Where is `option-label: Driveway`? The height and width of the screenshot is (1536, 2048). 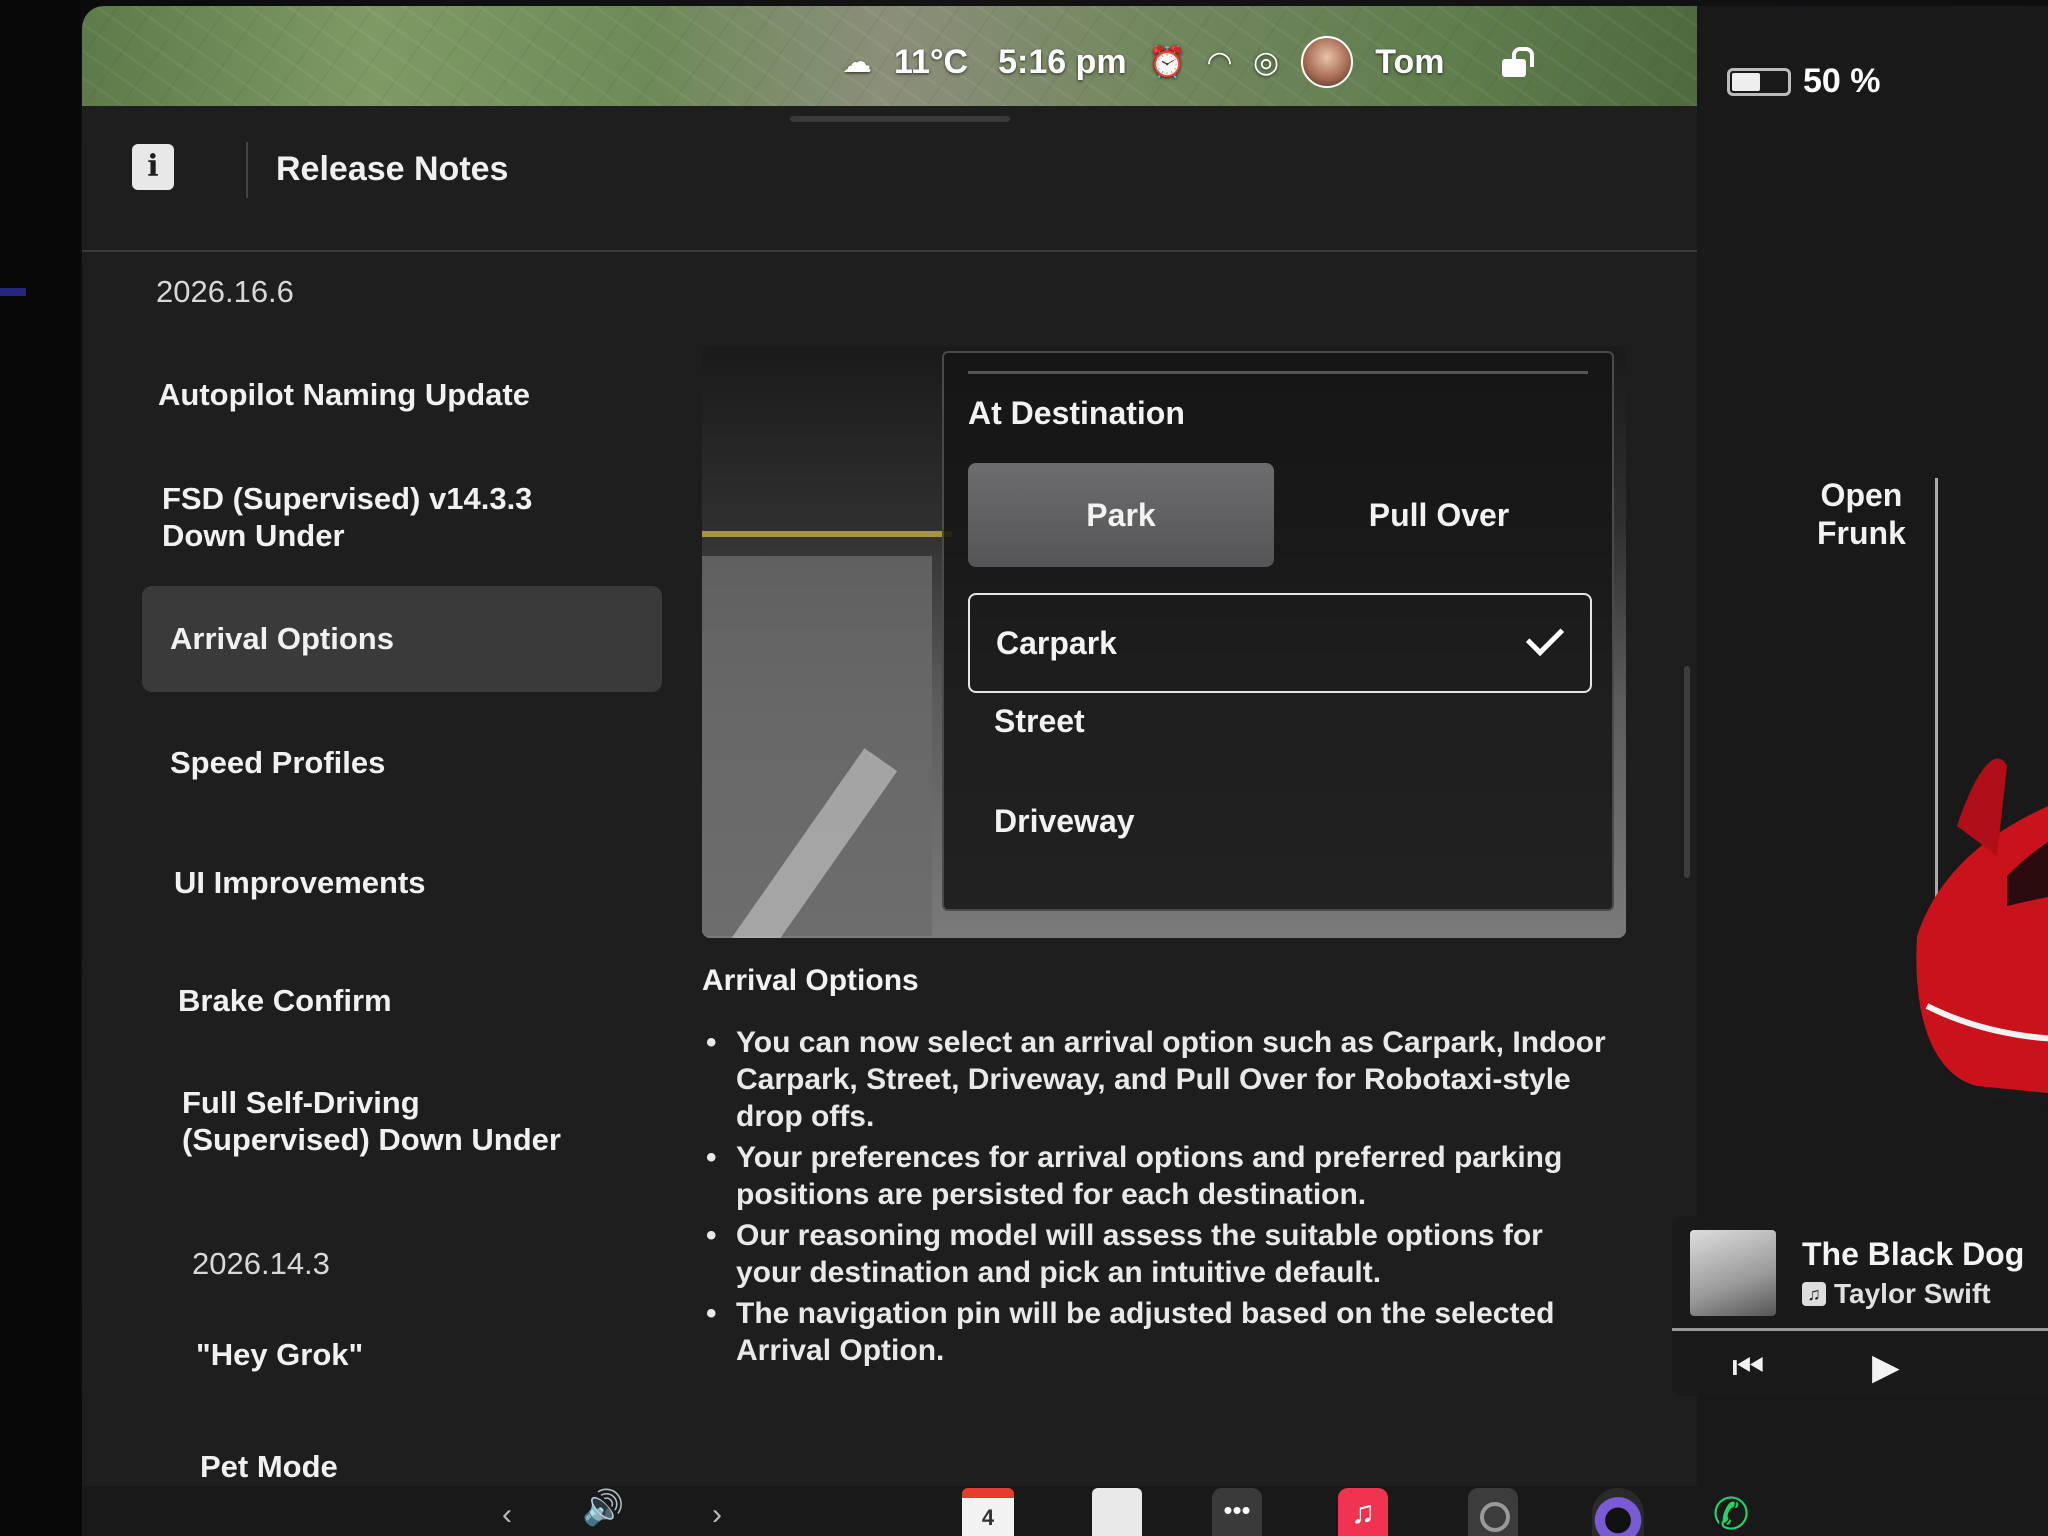 option-label: Driveway is located at coordinates (1064, 820).